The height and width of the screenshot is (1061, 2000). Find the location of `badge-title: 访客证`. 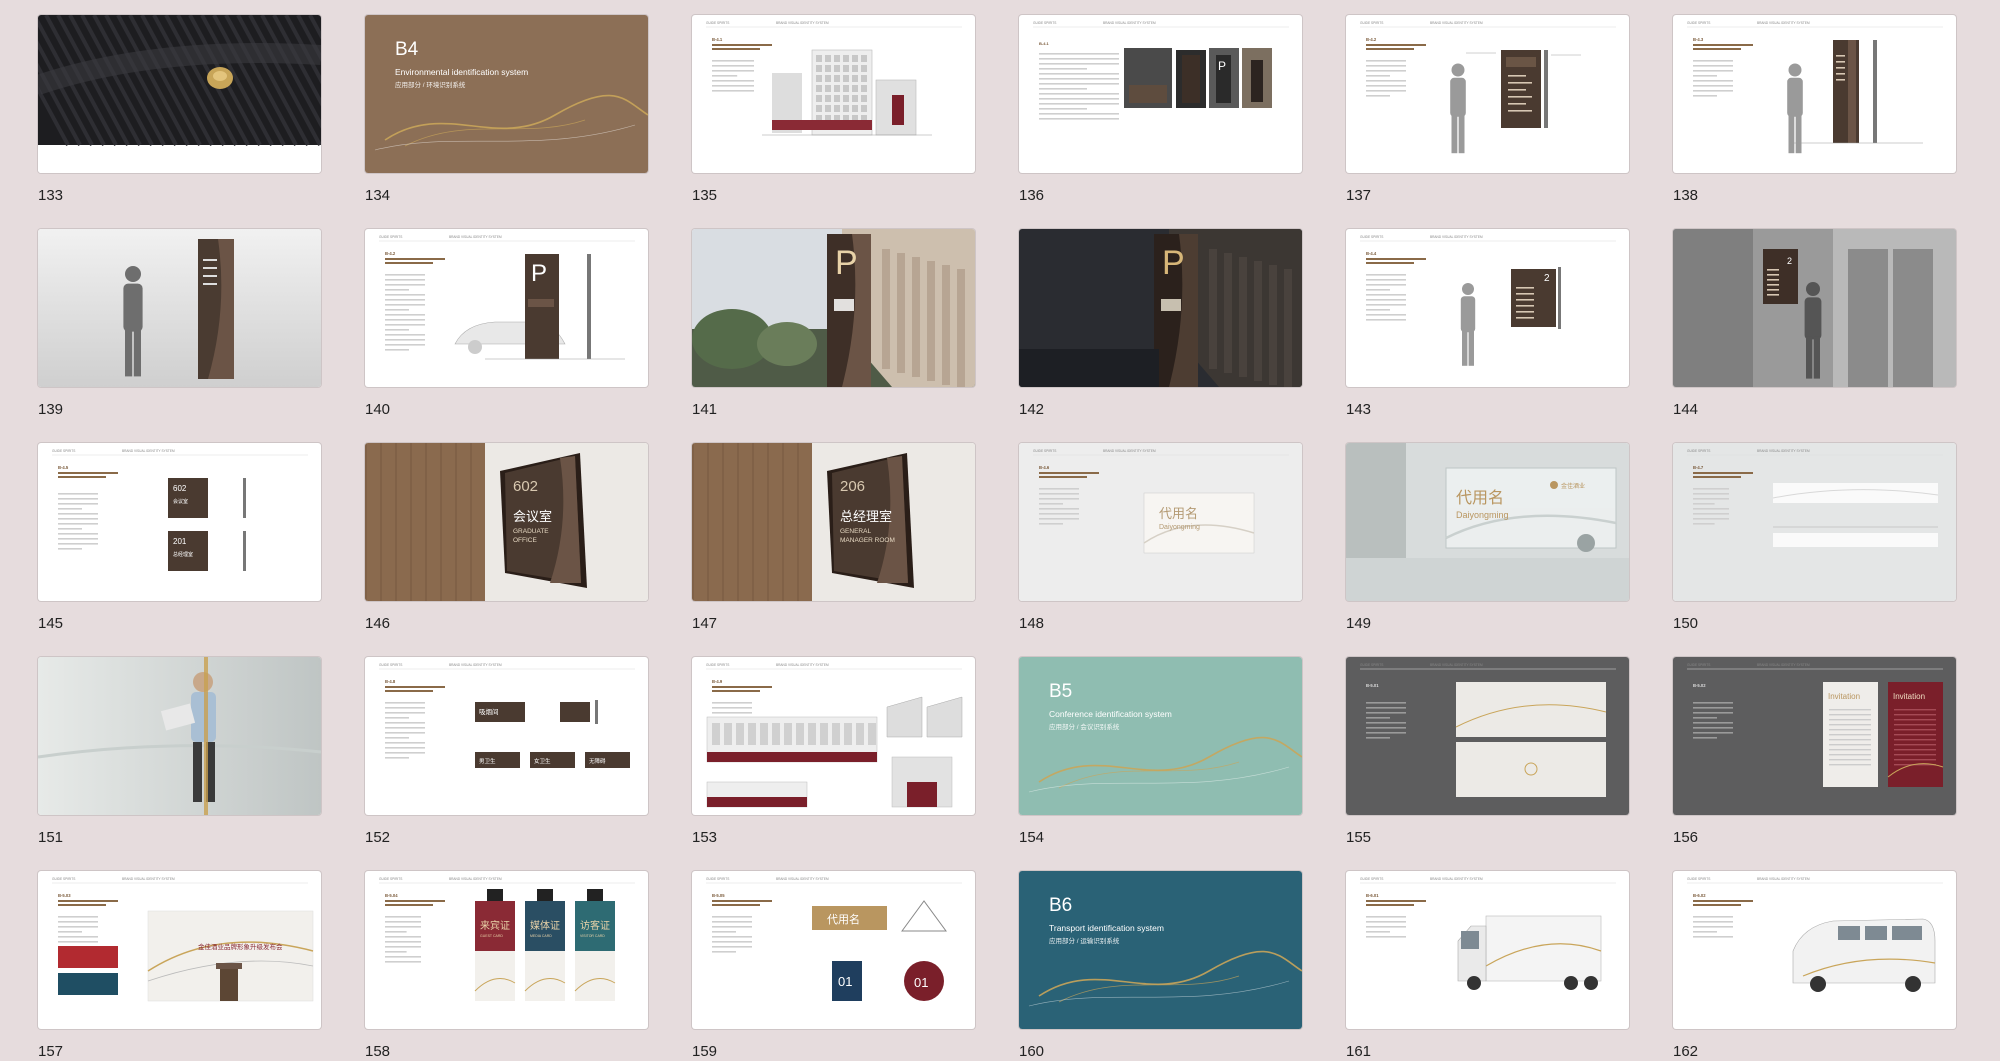

badge-title: 访客证 is located at coordinates (595, 925).